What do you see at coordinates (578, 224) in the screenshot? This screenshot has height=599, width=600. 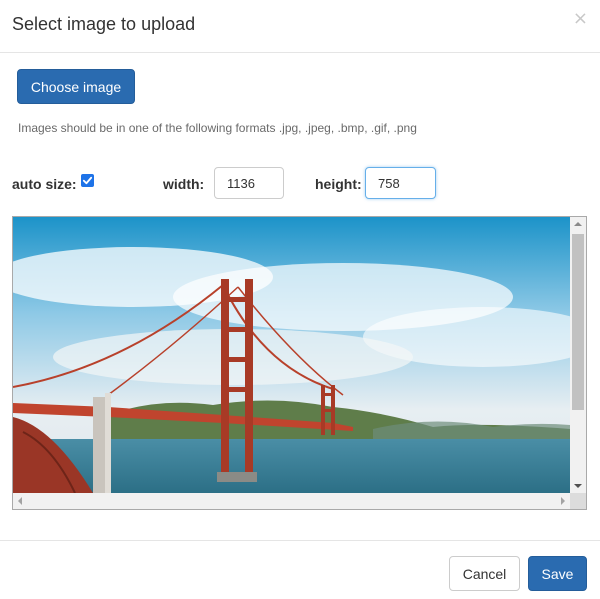 I see `scroll-up-icon` at bounding box center [578, 224].